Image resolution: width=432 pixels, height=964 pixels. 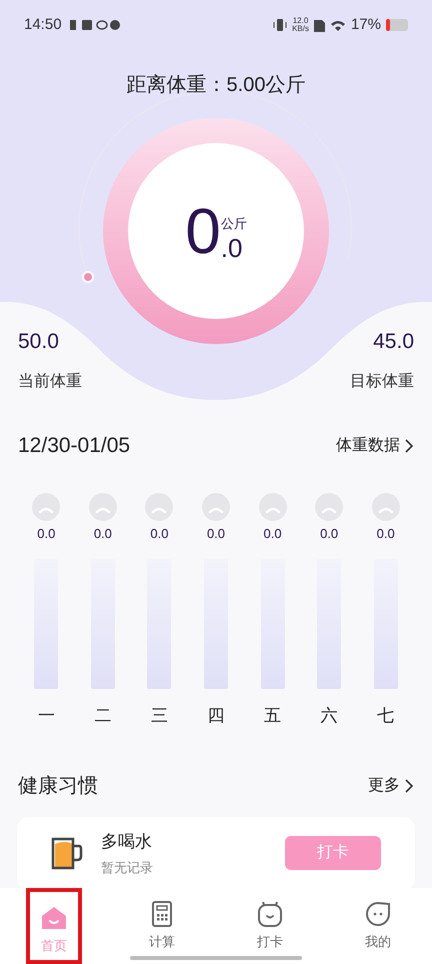 I want to click on nav-tab: 我的, so click(x=378, y=932).